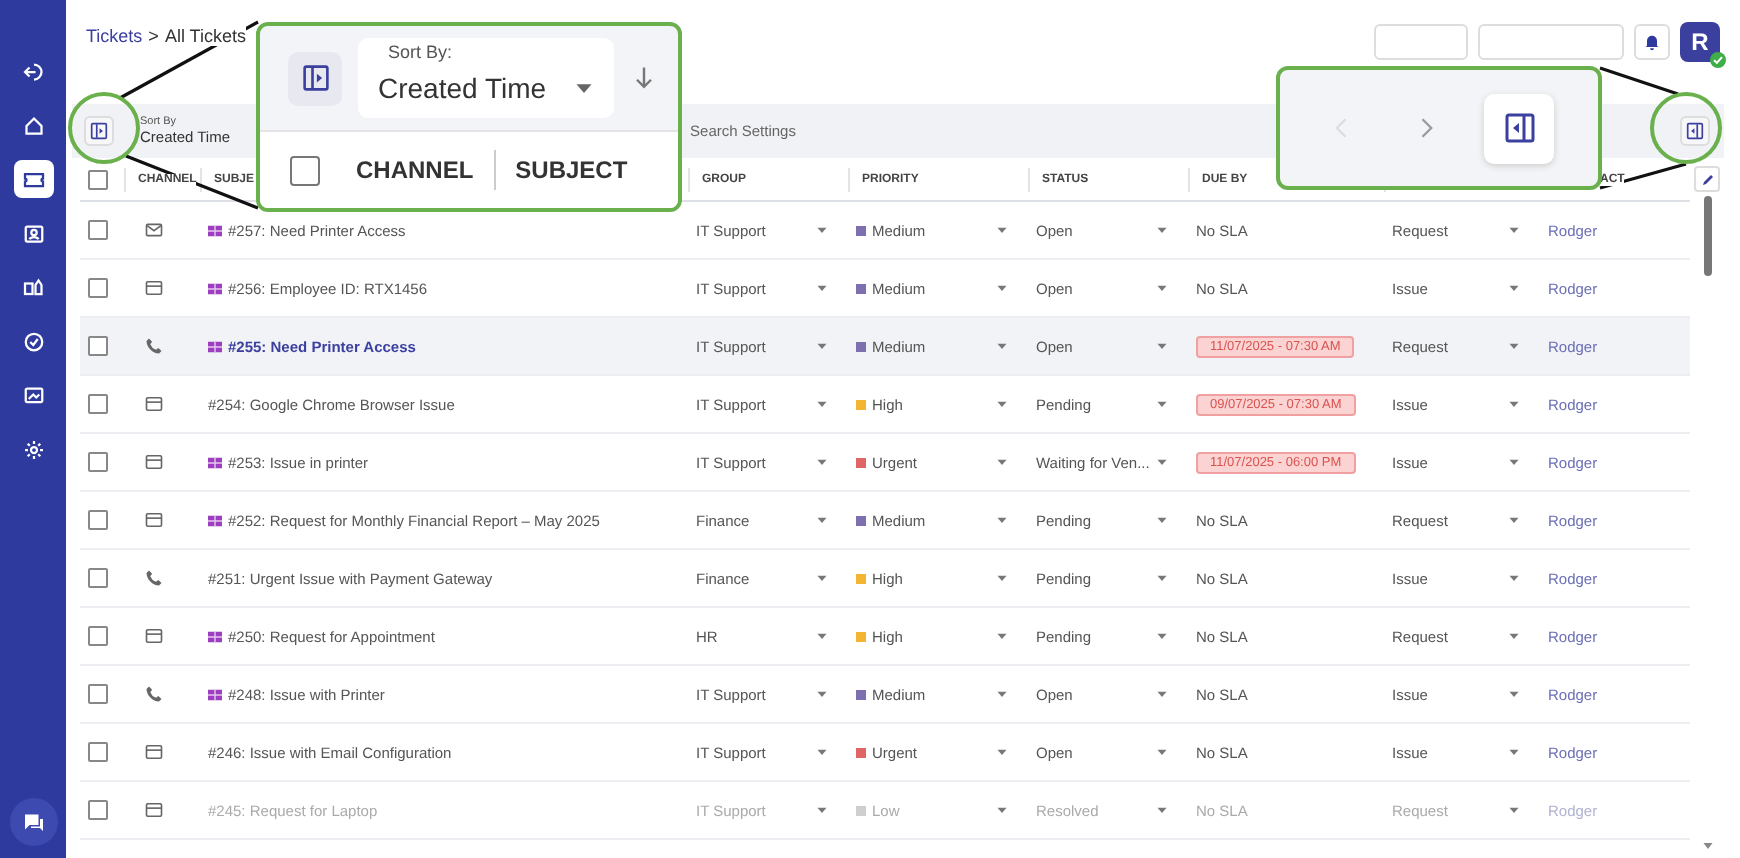 This screenshot has height=858, width=1740. I want to click on envelope-icon, so click(154, 230).